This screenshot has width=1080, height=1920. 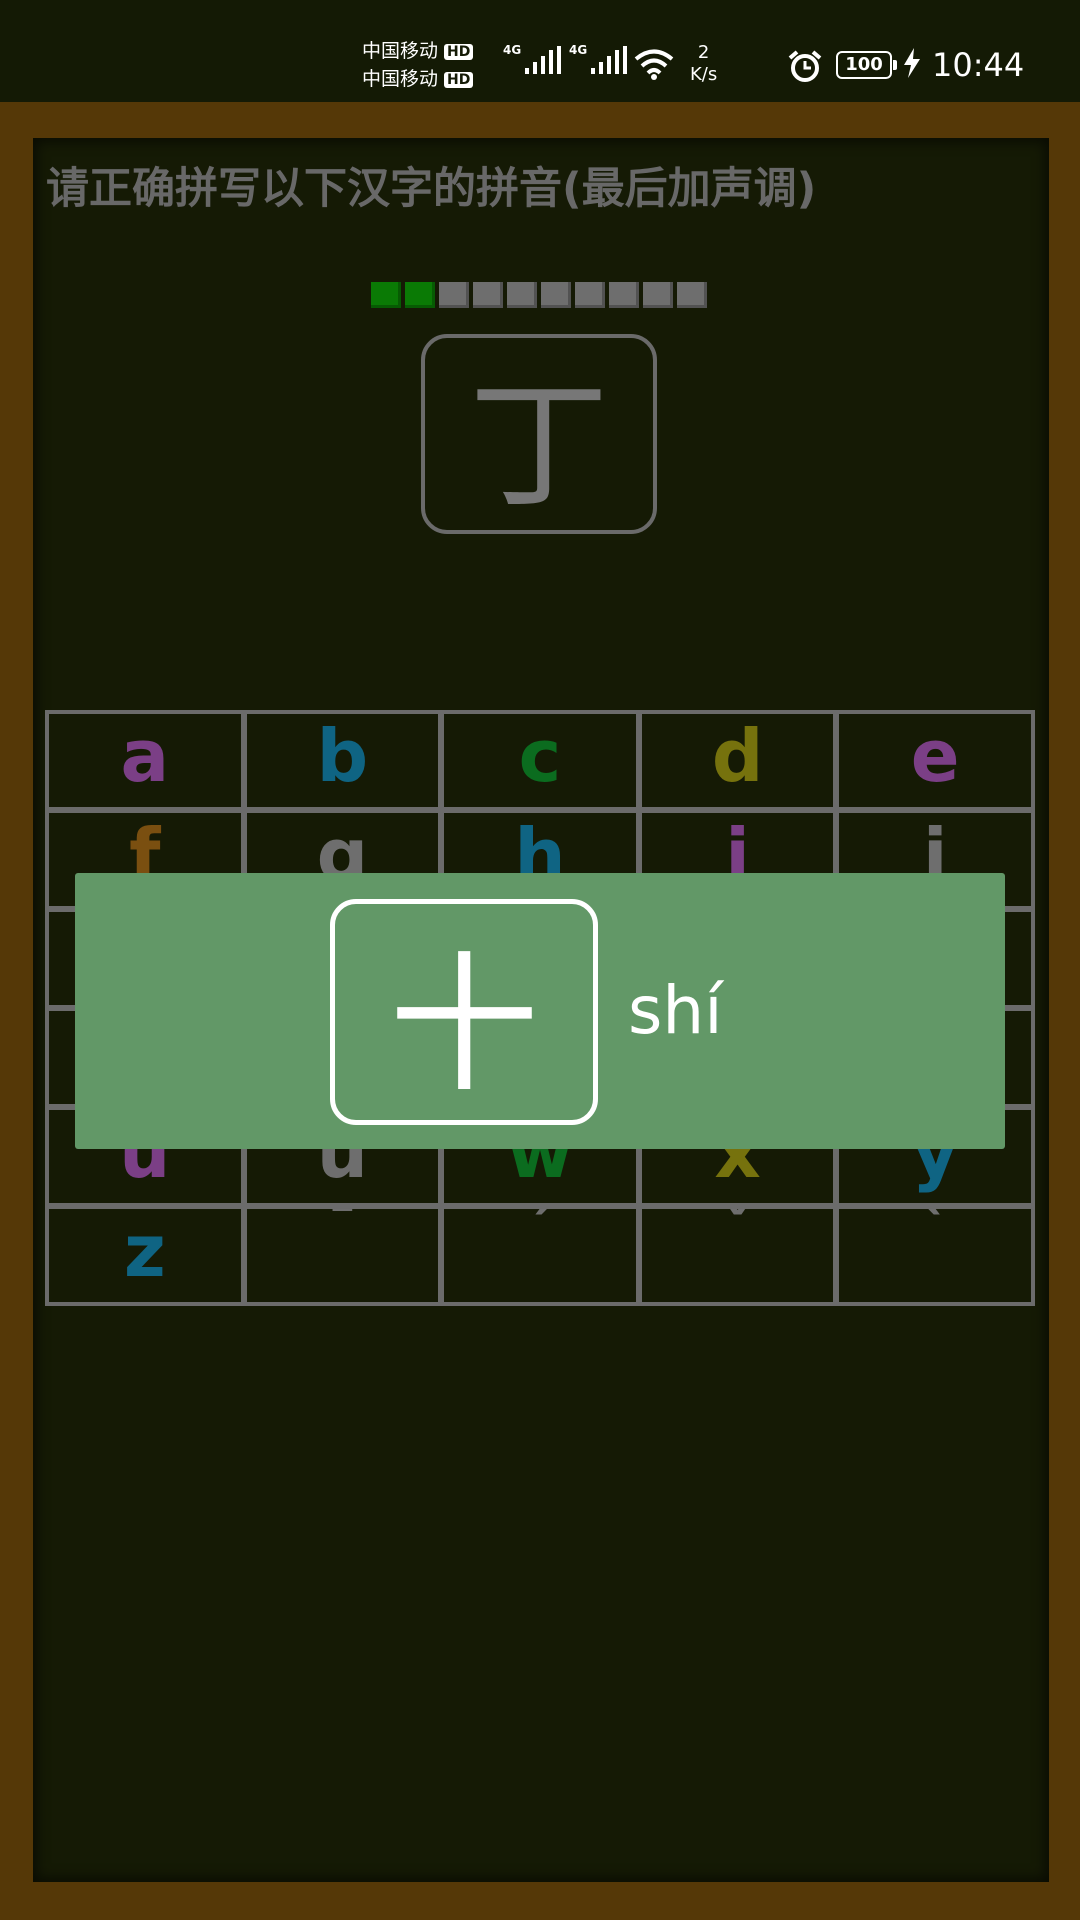 I want to click on tone-key: ˉ, so click(x=342, y=1255).